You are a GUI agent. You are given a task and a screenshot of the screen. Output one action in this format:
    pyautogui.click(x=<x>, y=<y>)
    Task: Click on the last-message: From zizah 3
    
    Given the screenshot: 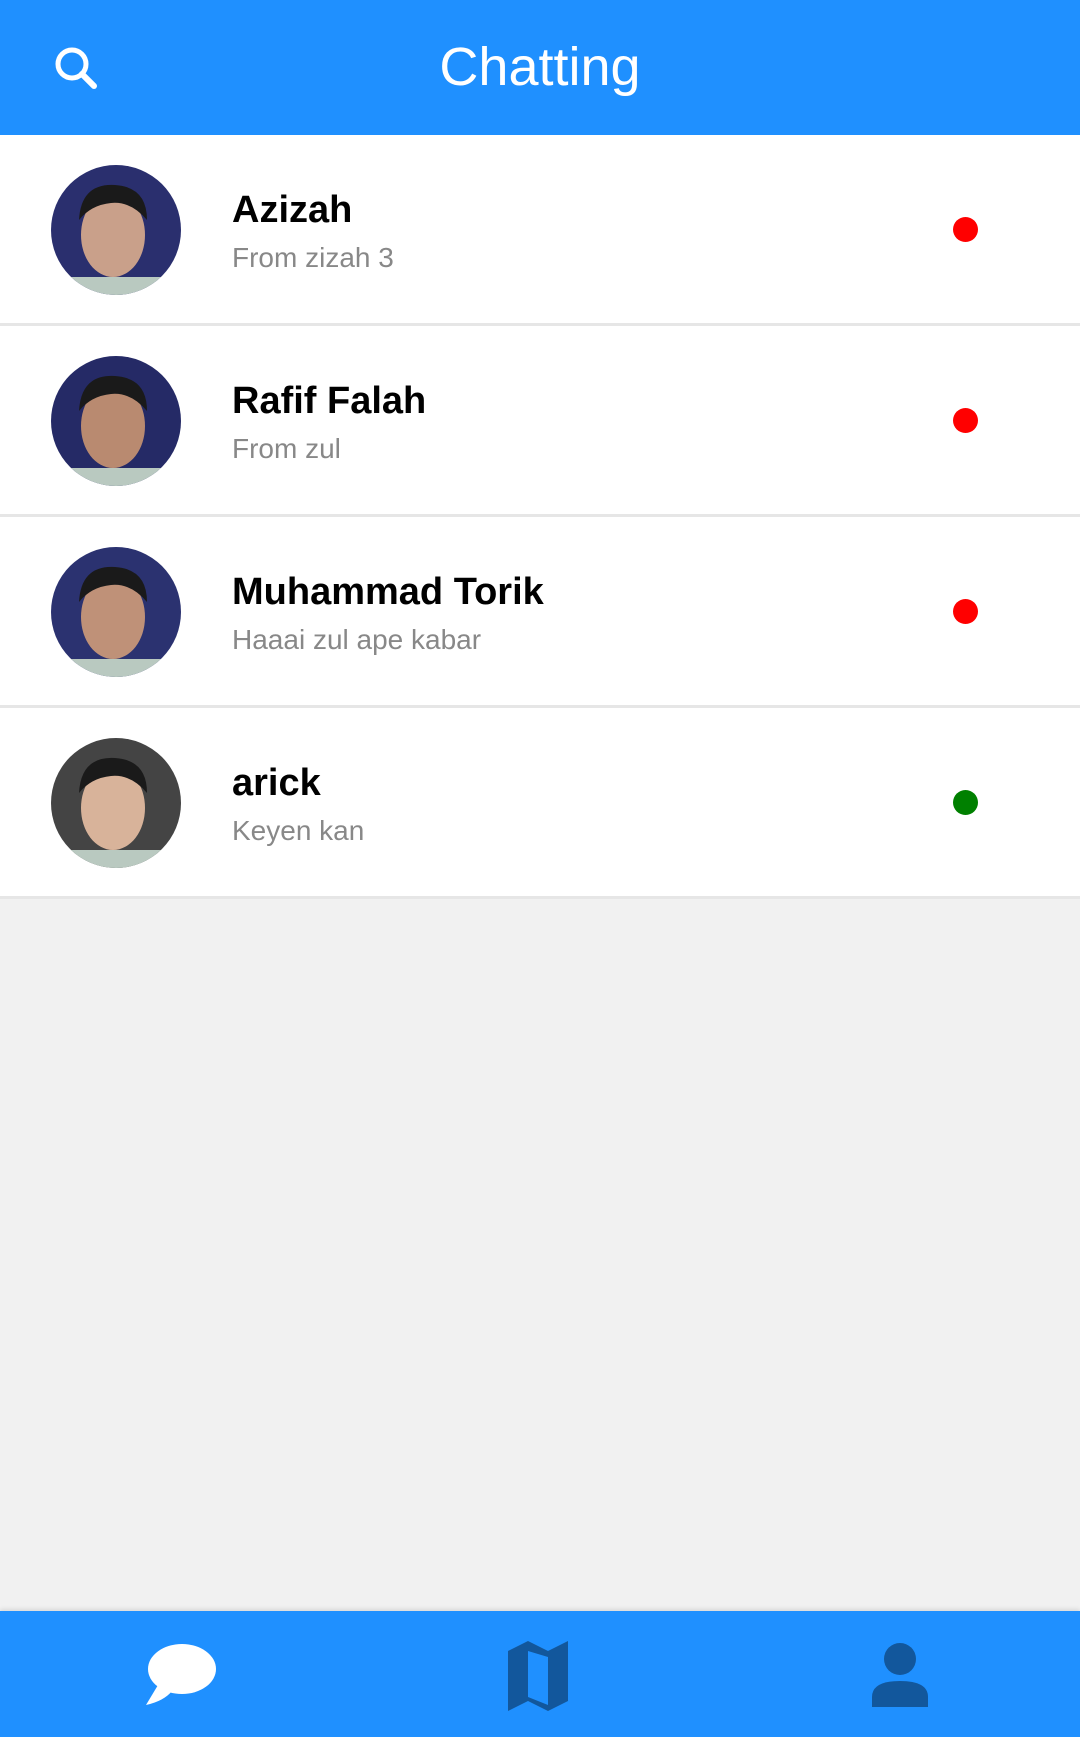 What is the action you would take?
    pyautogui.click(x=313, y=257)
    